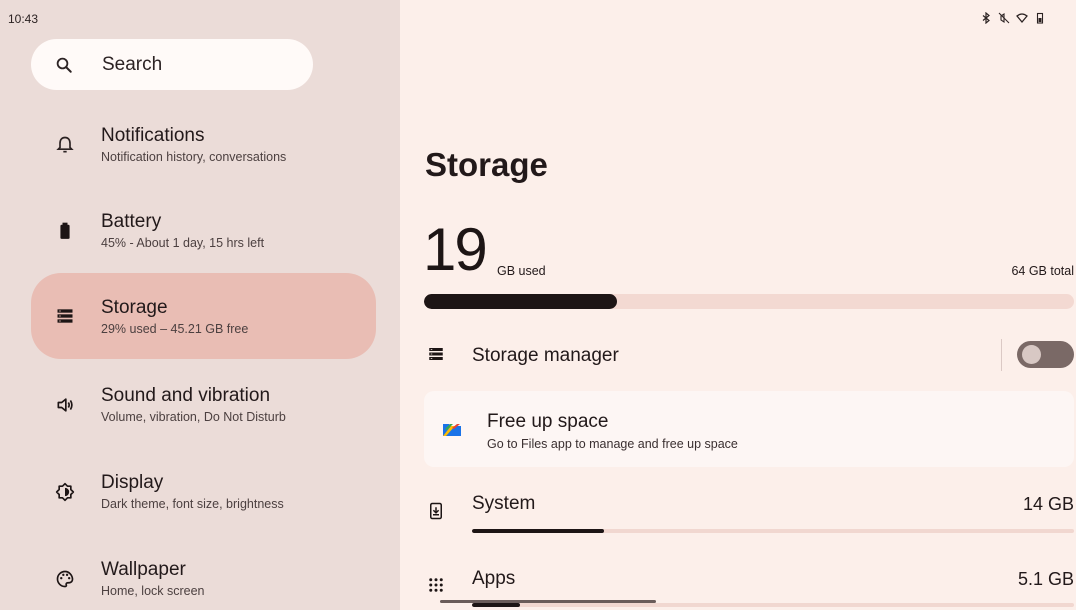 Image resolution: width=1076 pixels, height=610 pixels. What do you see at coordinates (143, 569) in the screenshot?
I see `sidebar-item-title: Wallpaper` at bounding box center [143, 569].